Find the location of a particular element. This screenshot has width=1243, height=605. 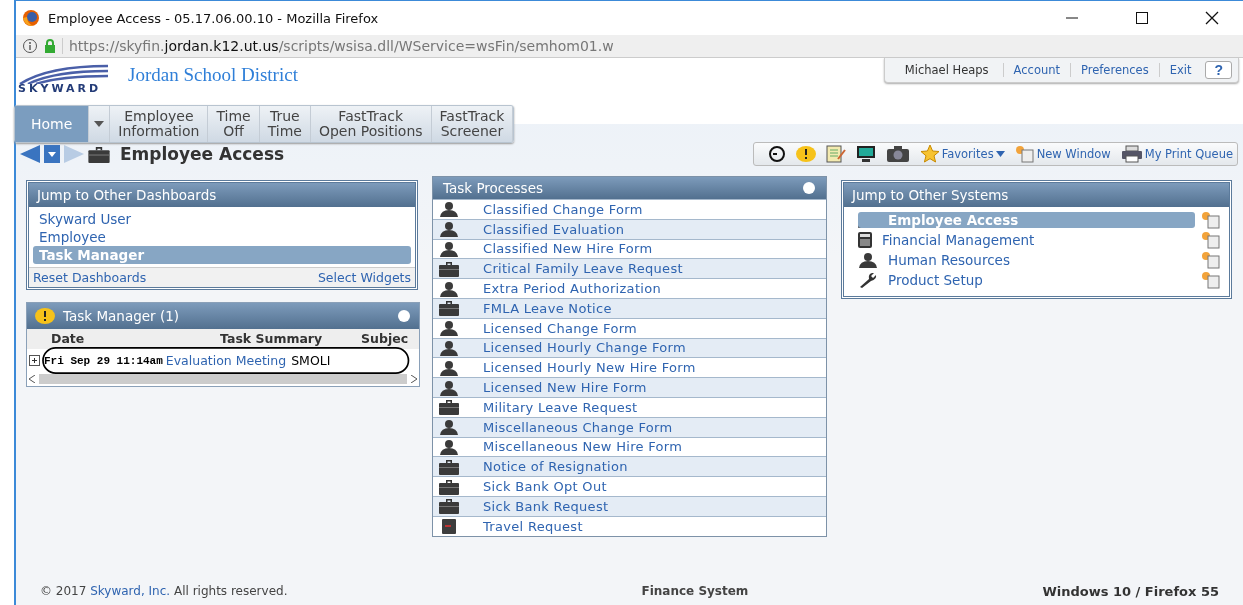

process-link: Travel Request is located at coordinates (533, 526).